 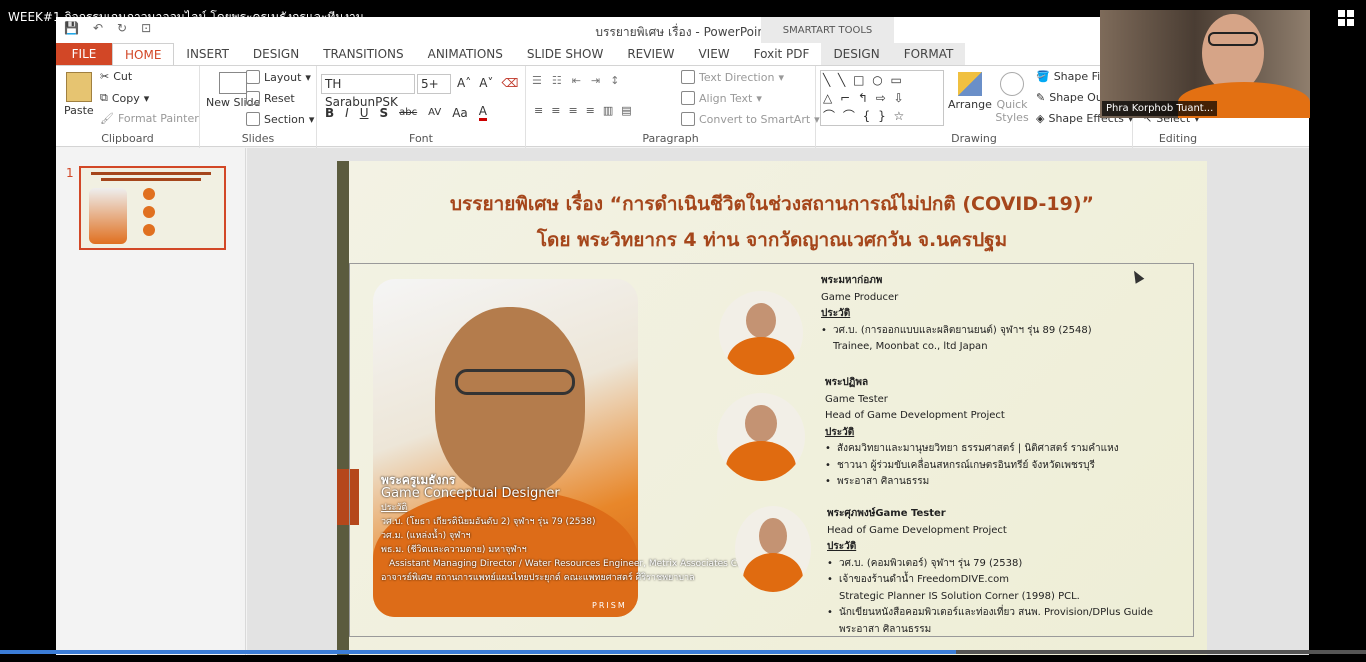 I want to click on font-name-combo: TH SarabunPSK, so click(x=368, y=91).